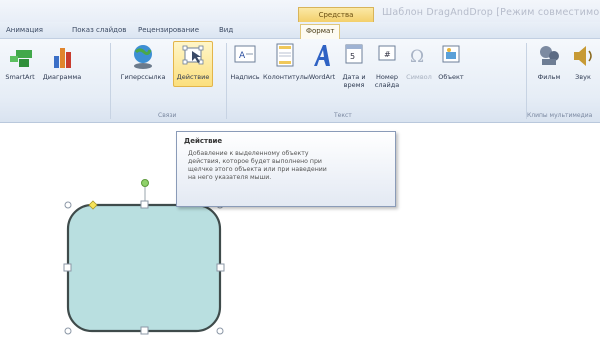  Describe the element at coordinates (68, 331) in the screenshot. I see `resize-handle-bottom-left` at that location.